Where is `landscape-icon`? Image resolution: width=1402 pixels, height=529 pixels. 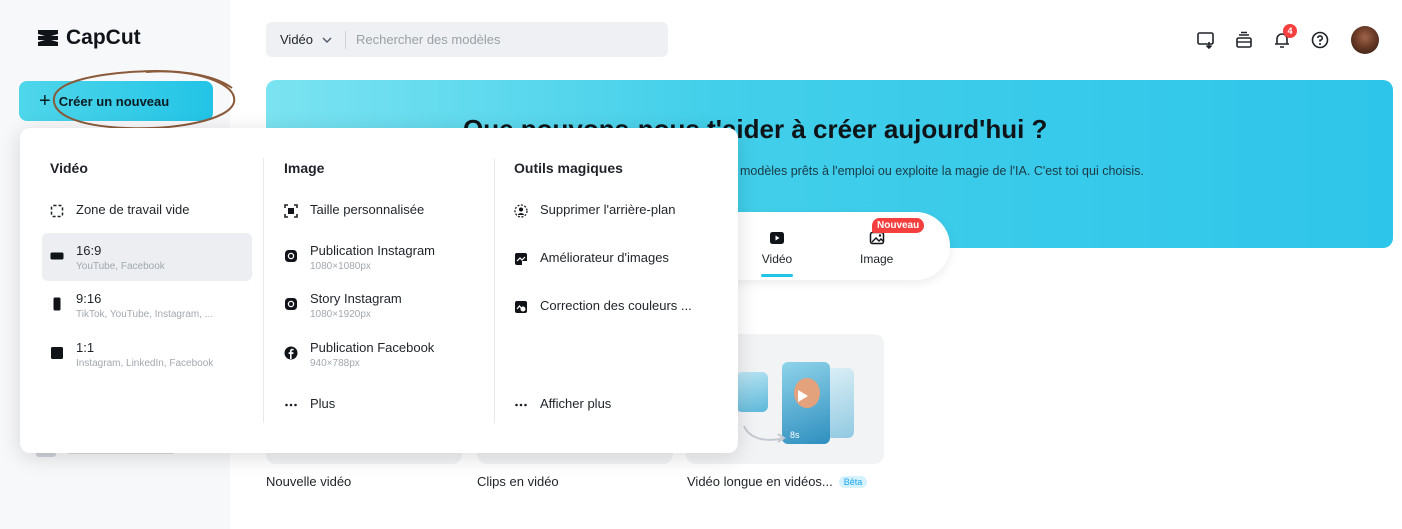
landscape-icon is located at coordinates (57, 256).